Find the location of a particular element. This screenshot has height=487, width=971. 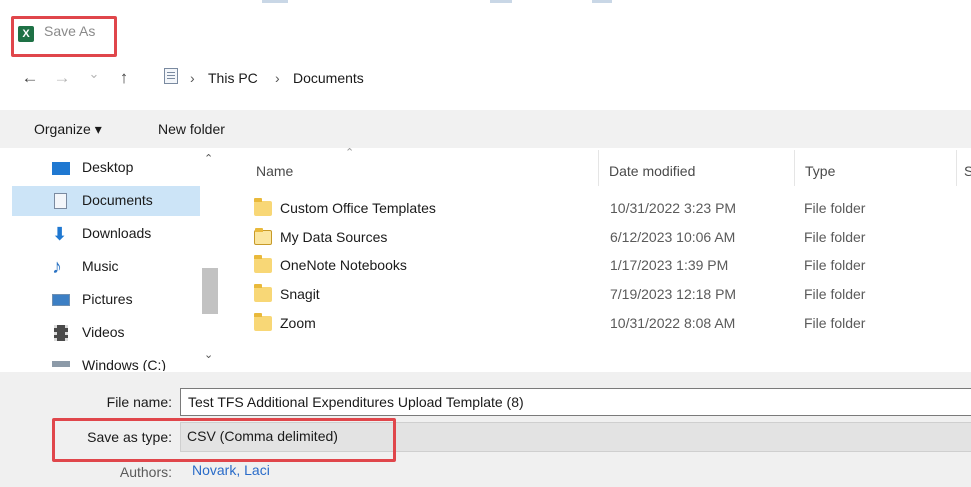

file-date-modified: 7/19/2023 12:18 PM is located at coordinates (673, 294).